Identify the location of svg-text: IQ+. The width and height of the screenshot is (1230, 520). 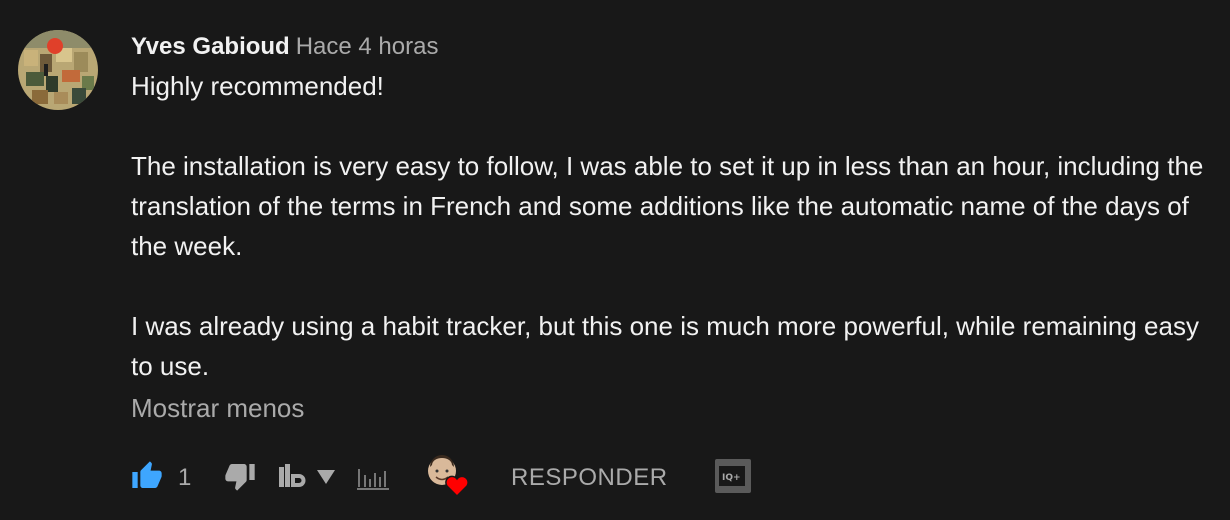
(731, 478).